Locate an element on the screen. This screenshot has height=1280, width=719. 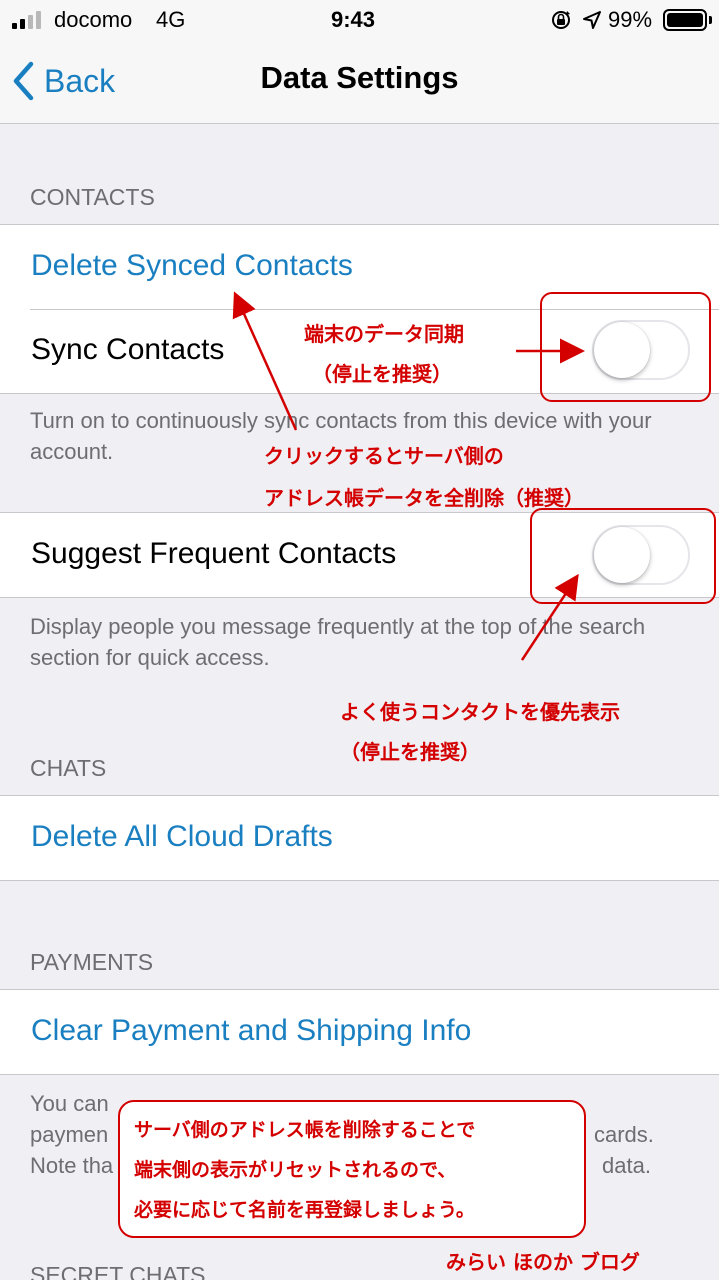
annotation-box-line3: 必要に応じて名前を再登録しましょう。 is located at coordinates (304, 1210).